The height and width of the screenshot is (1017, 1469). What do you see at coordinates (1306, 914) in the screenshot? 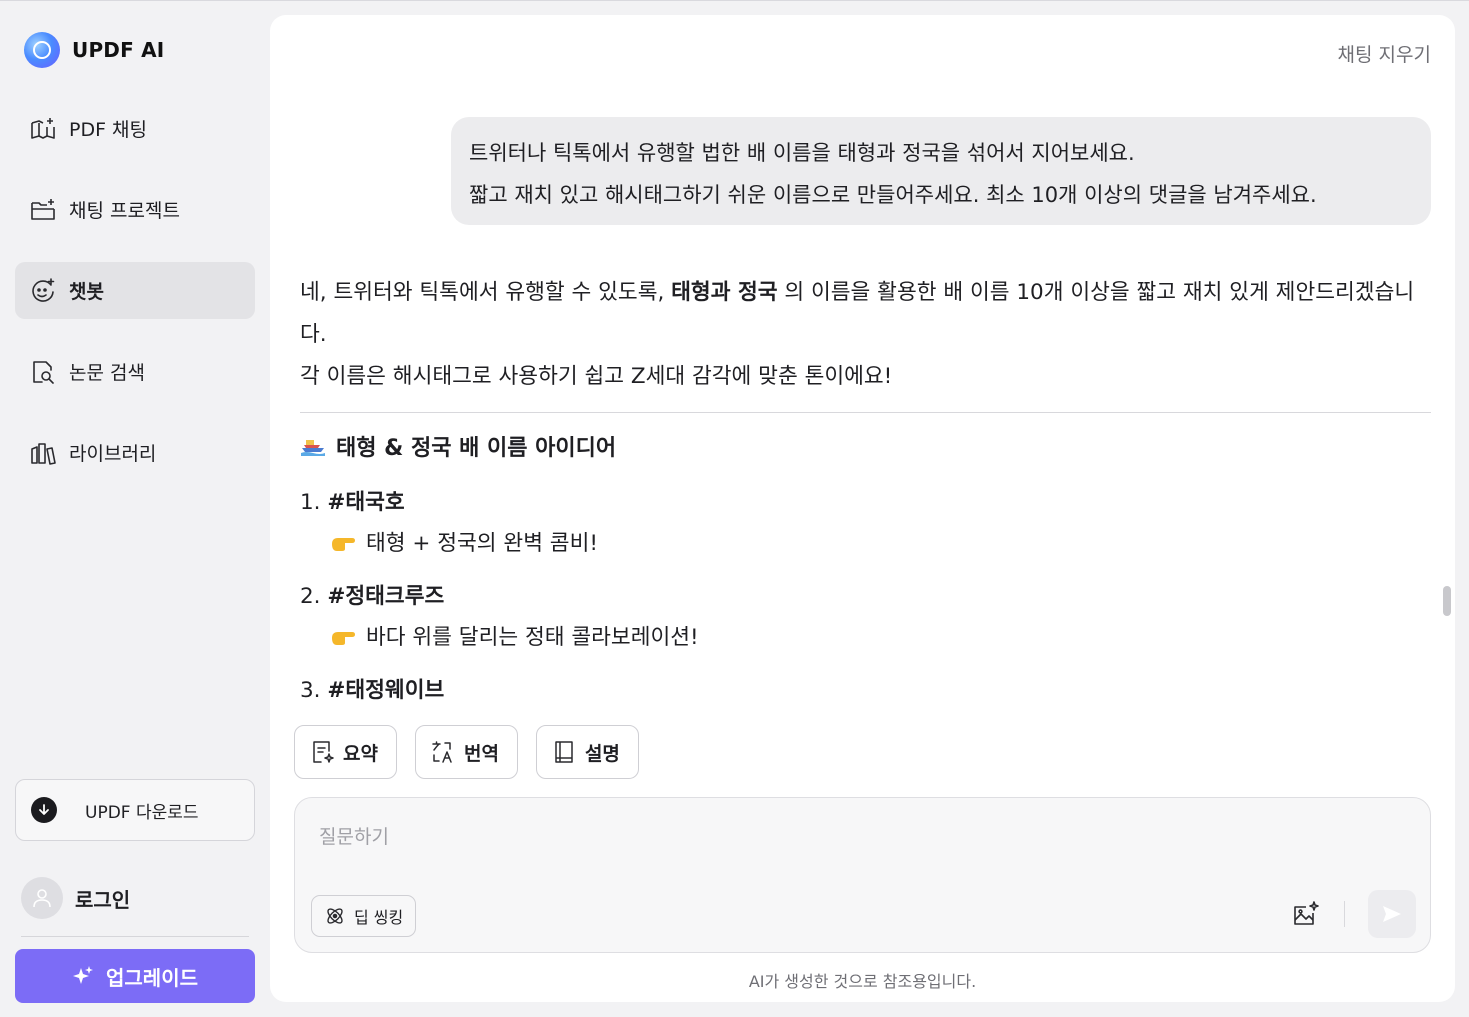
I see `image-sparkle-icon` at bounding box center [1306, 914].